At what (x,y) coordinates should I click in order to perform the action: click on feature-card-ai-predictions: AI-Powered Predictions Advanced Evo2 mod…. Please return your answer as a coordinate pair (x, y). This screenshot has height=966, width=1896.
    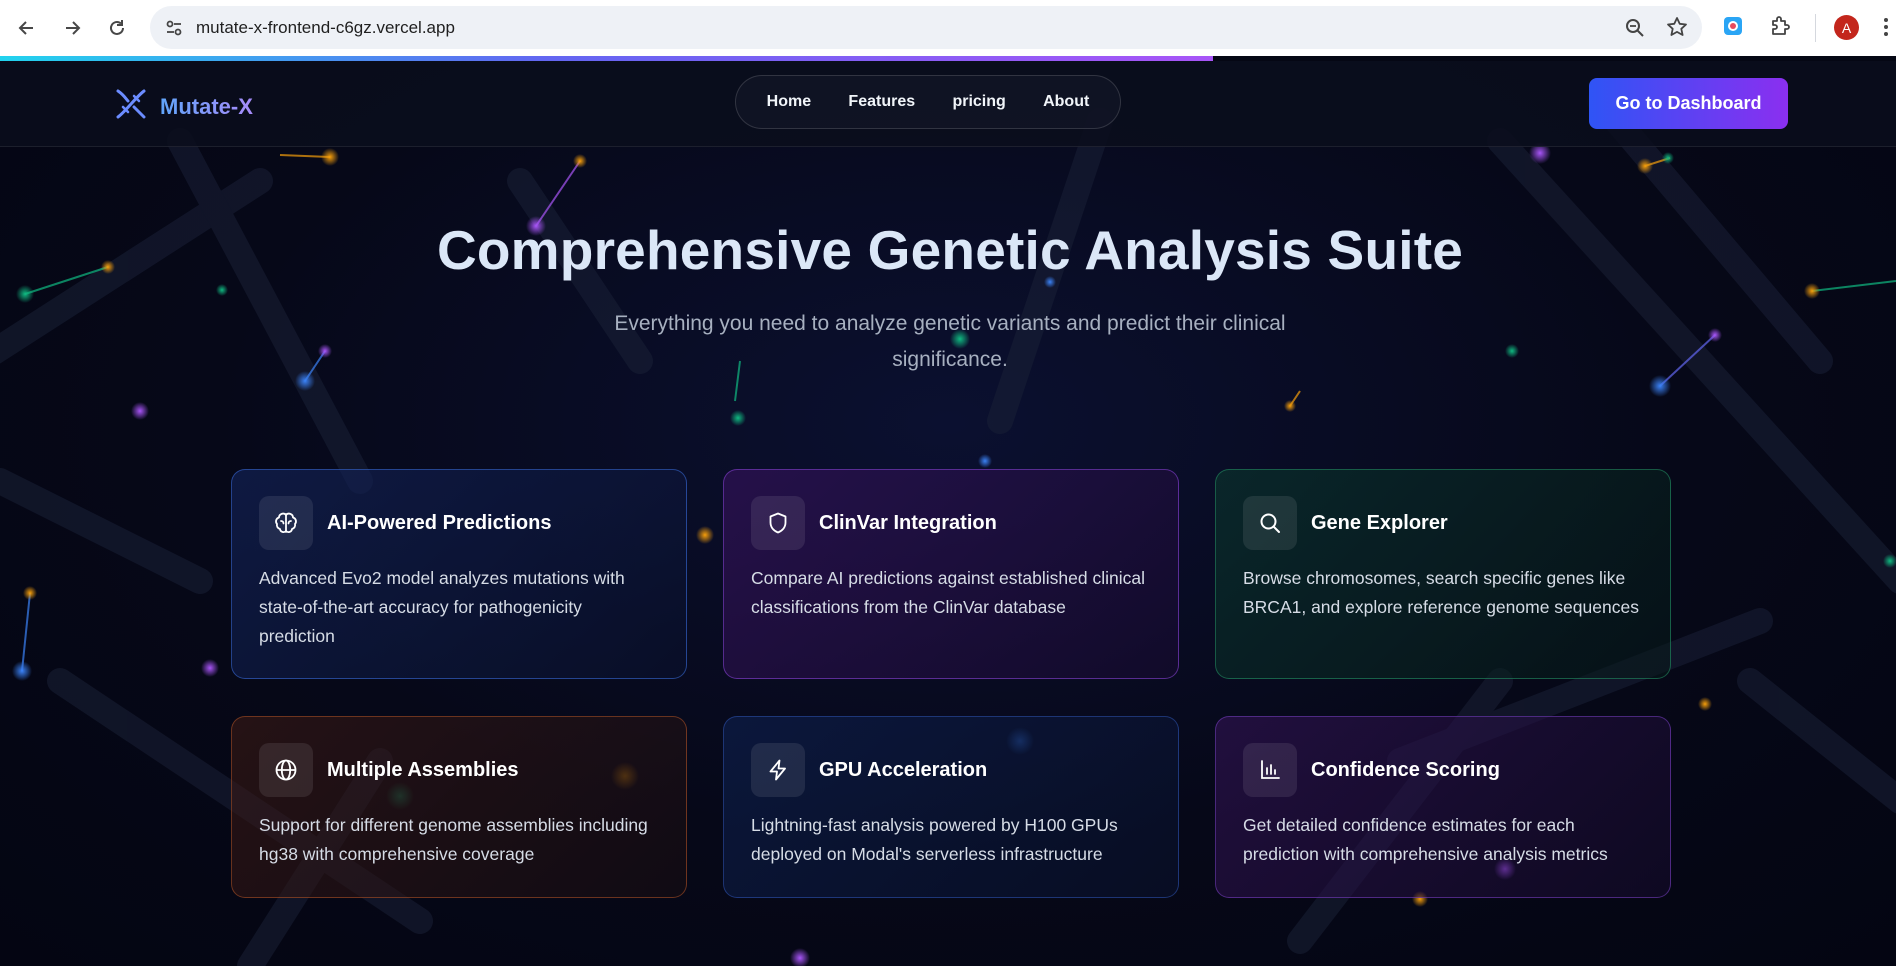
    Looking at the image, I should click on (459, 574).